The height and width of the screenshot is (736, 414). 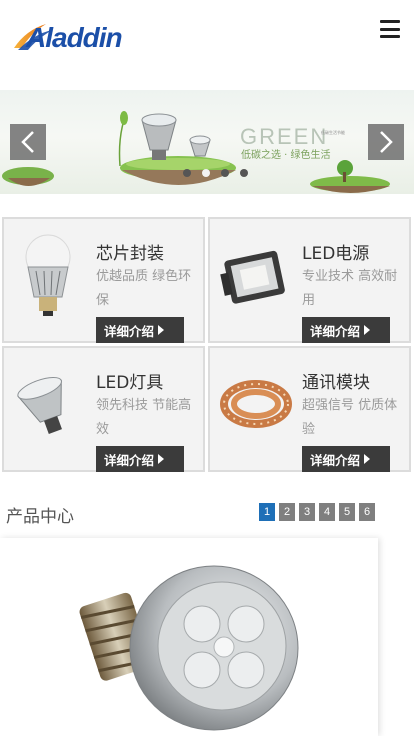 I want to click on next-slide-button, so click(x=386, y=142).